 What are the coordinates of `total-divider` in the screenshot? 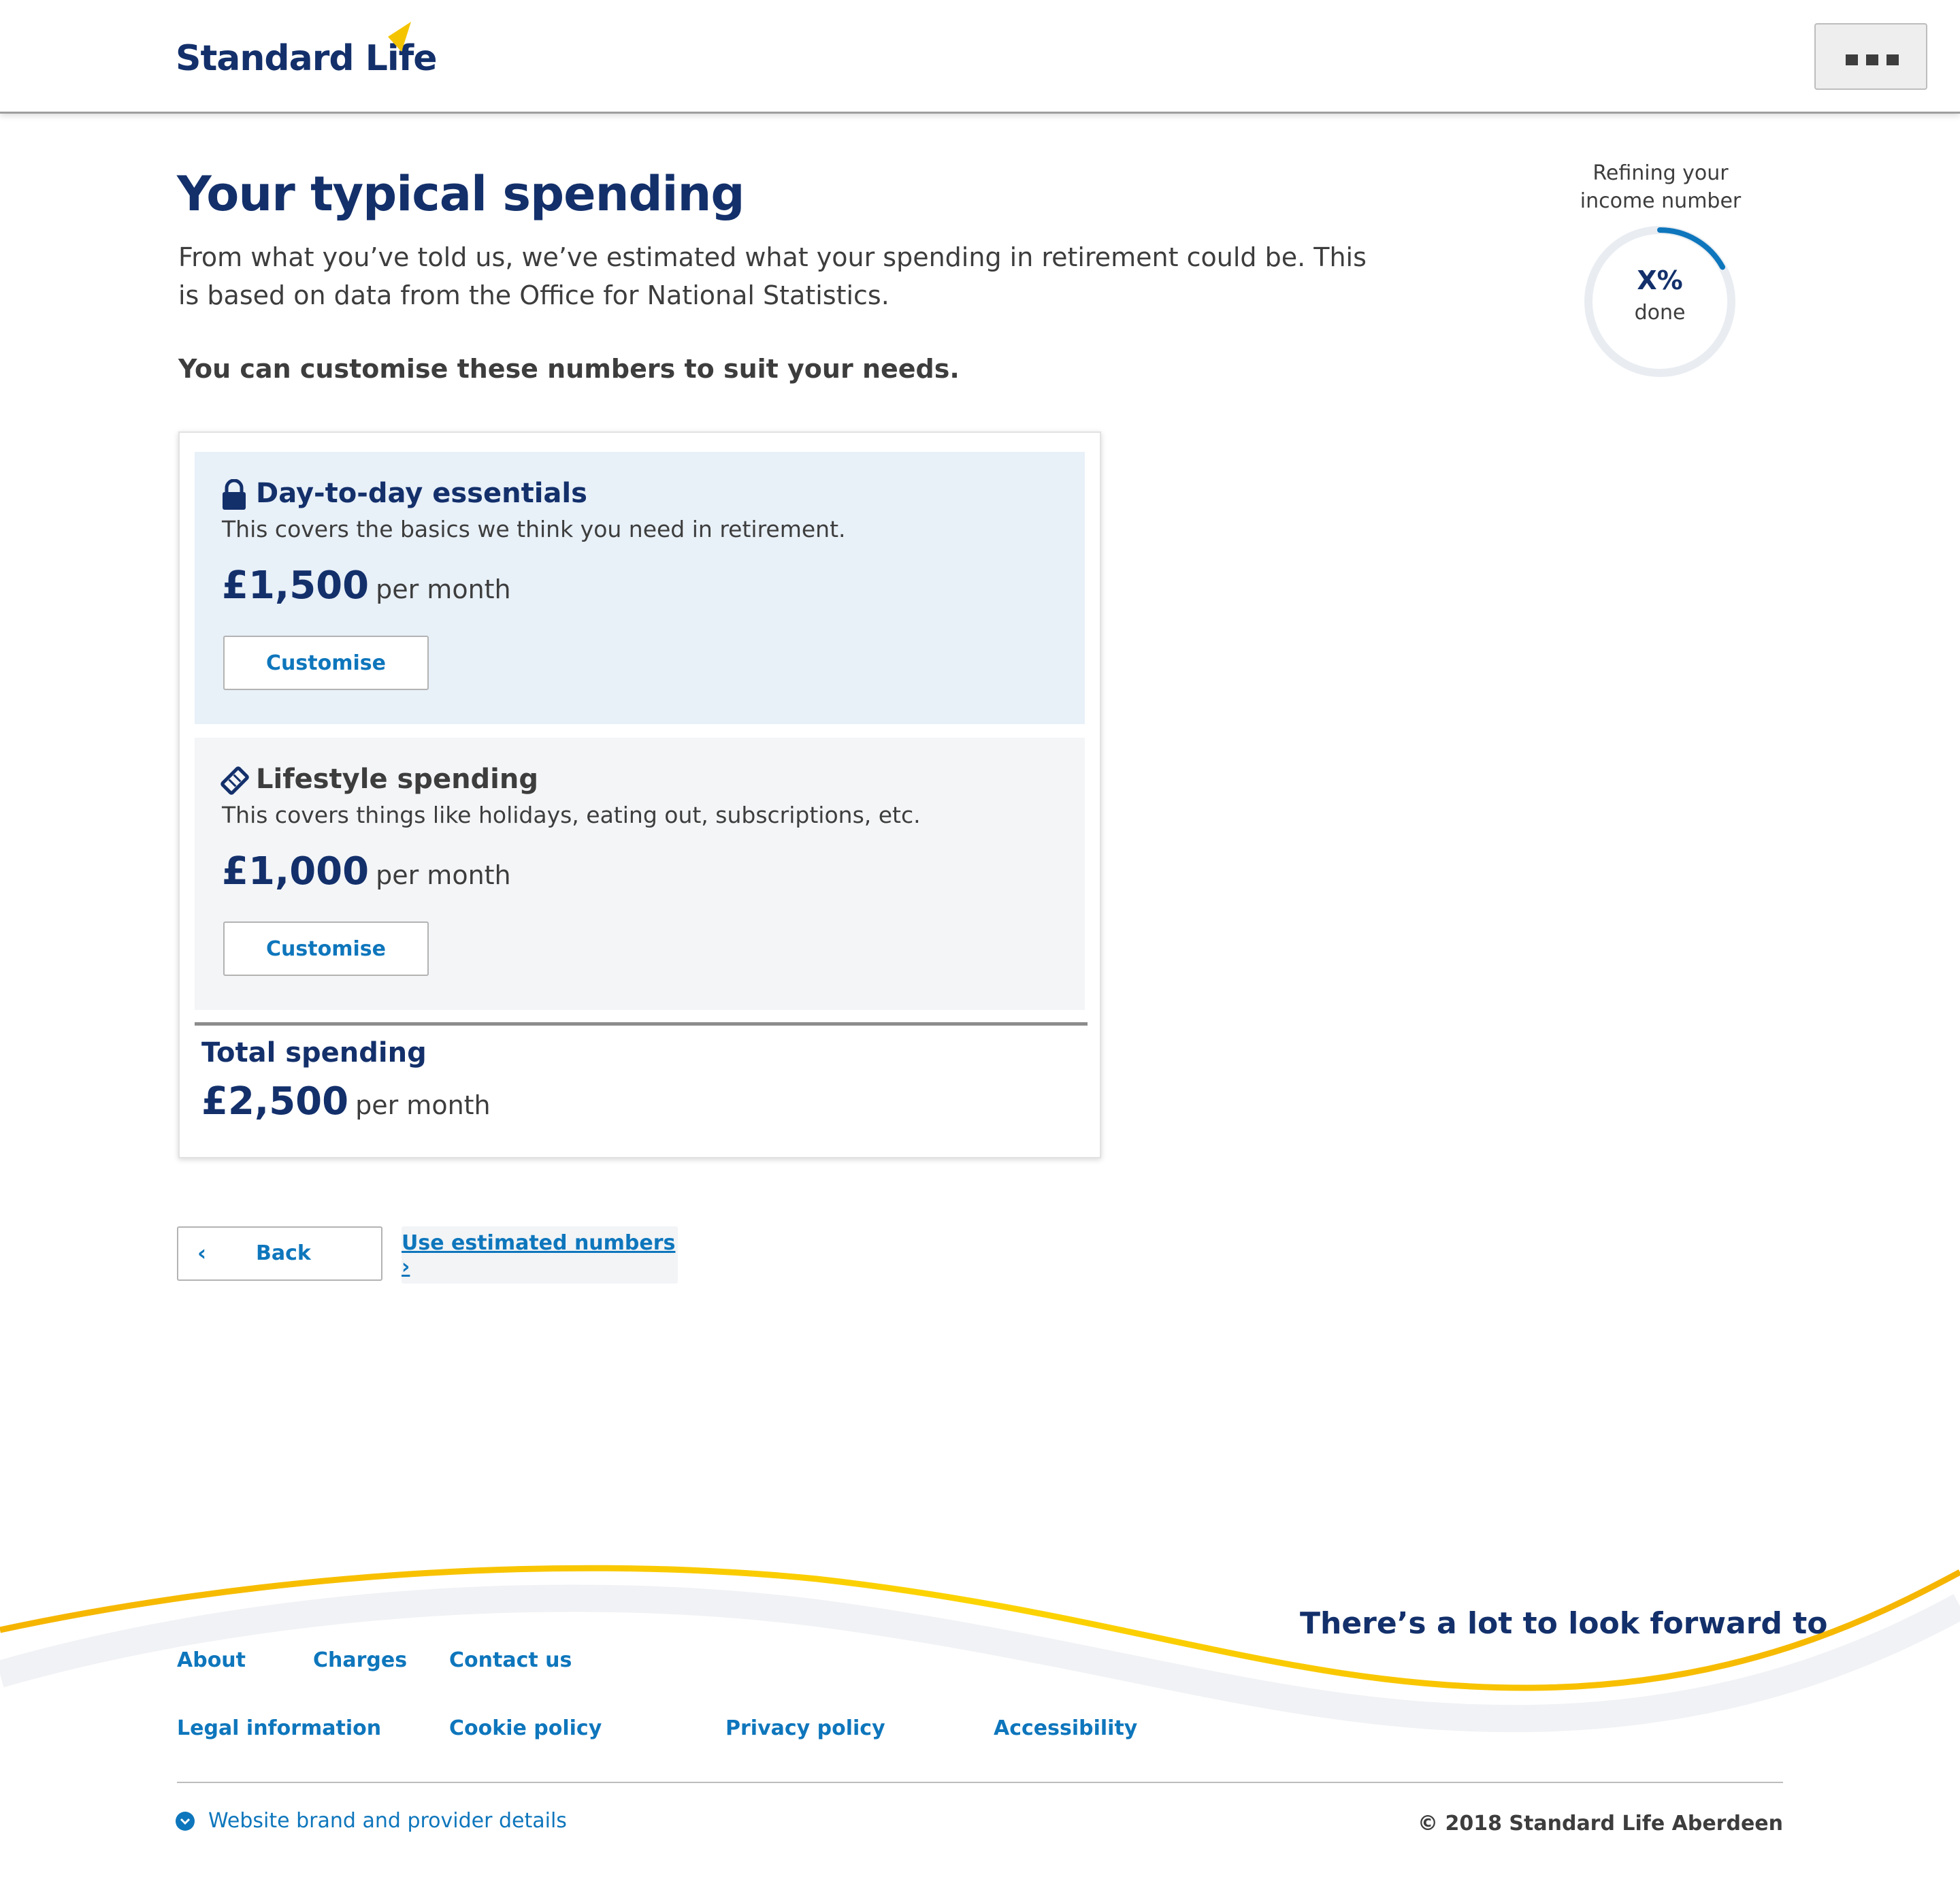 It's located at (642, 1024).